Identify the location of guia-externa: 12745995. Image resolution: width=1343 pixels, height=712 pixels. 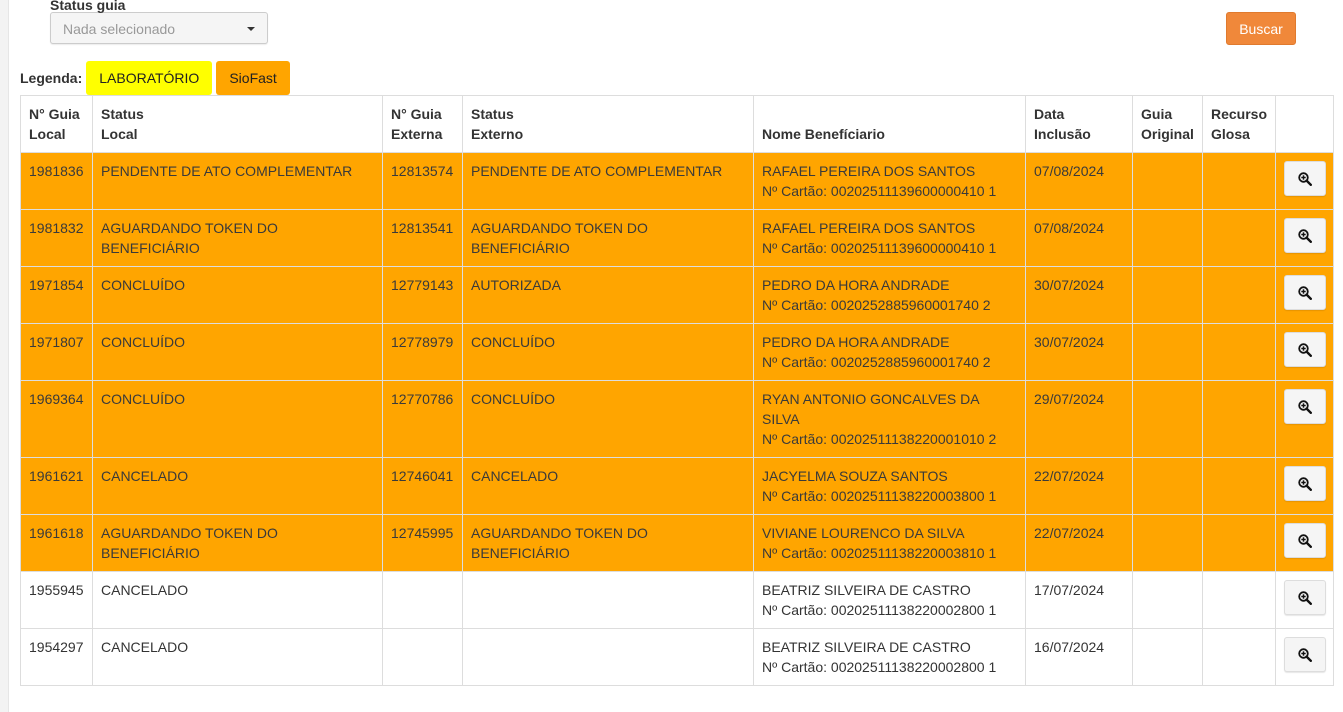
(422, 543).